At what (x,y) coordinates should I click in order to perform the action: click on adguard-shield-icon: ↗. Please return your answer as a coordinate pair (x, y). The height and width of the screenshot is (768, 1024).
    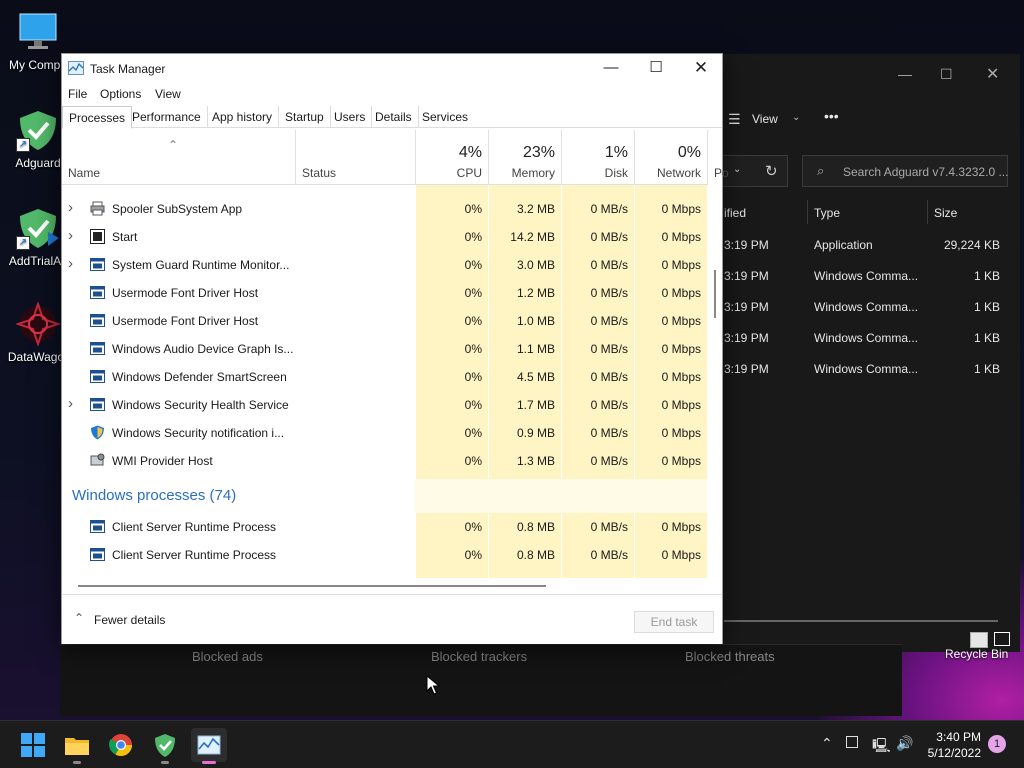
    Looking at the image, I should click on (38, 130).